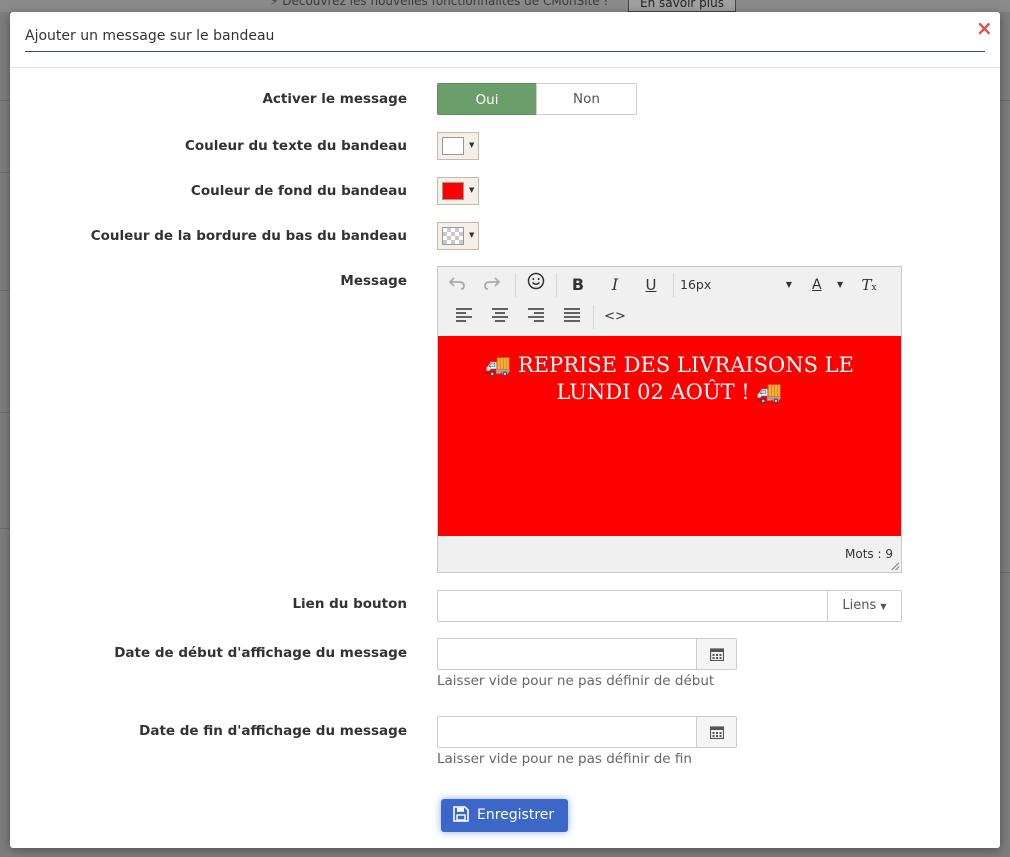 The width and height of the screenshot is (1010, 857). I want to click on link-input, so click(632, 606).